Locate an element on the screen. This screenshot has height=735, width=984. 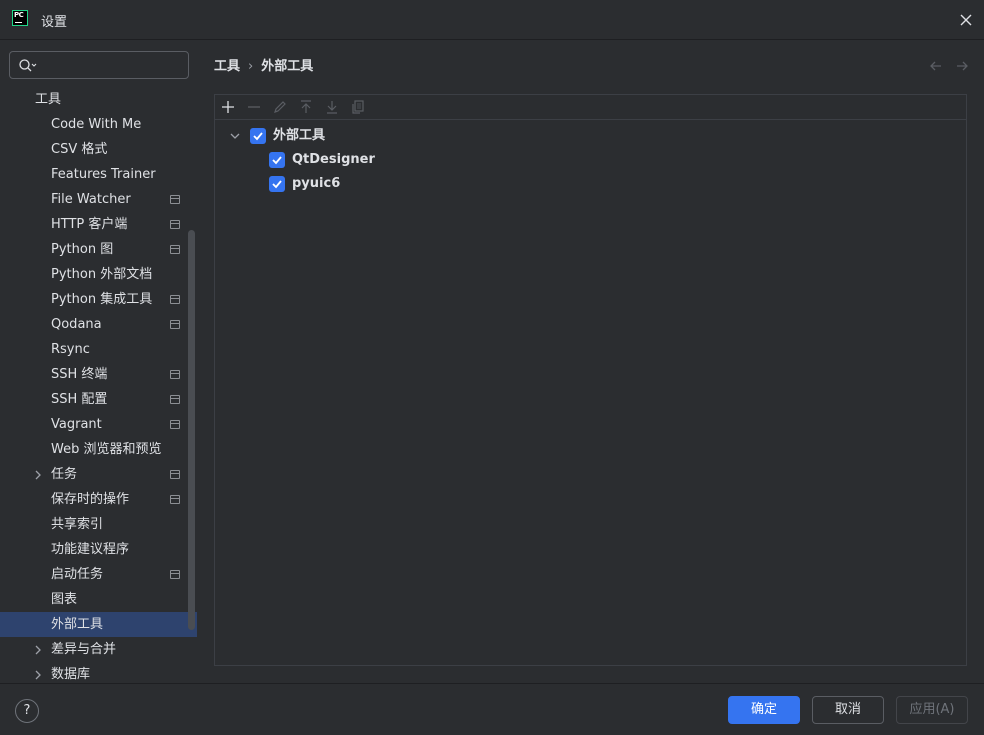
sidebar-item: SSH 配置 is located at coordinates (98, 399).